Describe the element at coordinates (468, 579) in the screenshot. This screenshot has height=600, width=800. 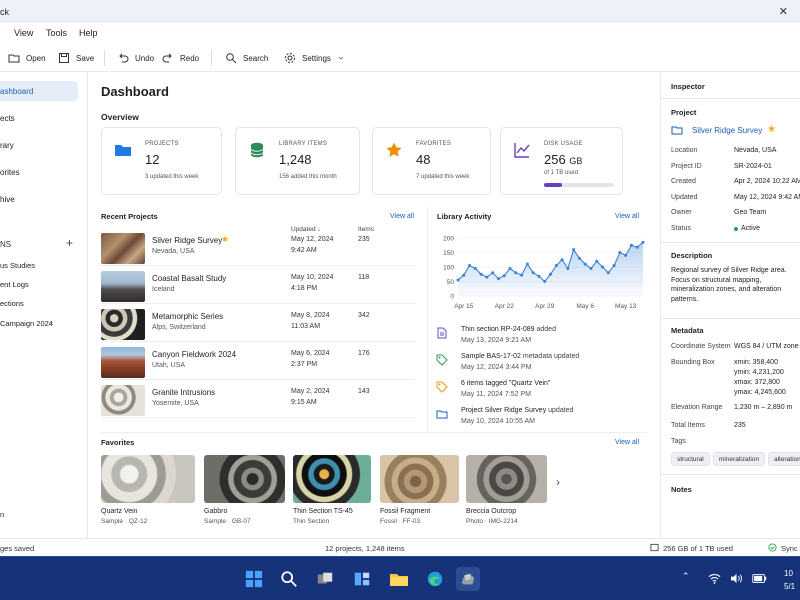
I see `active-app-button` at that location.